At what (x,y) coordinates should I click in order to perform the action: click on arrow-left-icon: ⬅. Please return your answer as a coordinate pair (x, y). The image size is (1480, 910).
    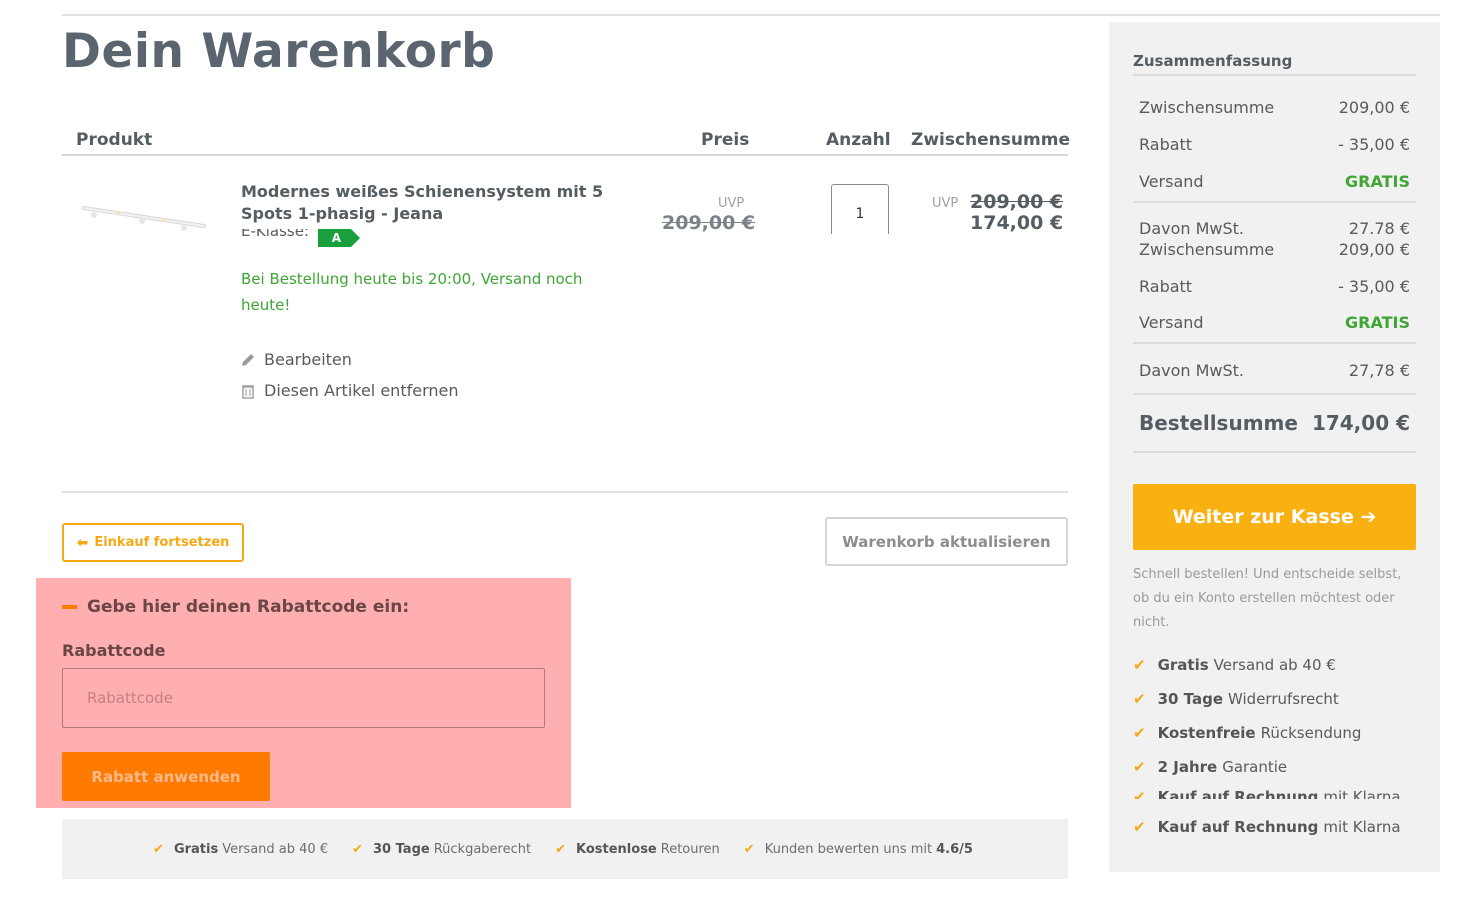
    Looking at the image, I should click on (82, 542).